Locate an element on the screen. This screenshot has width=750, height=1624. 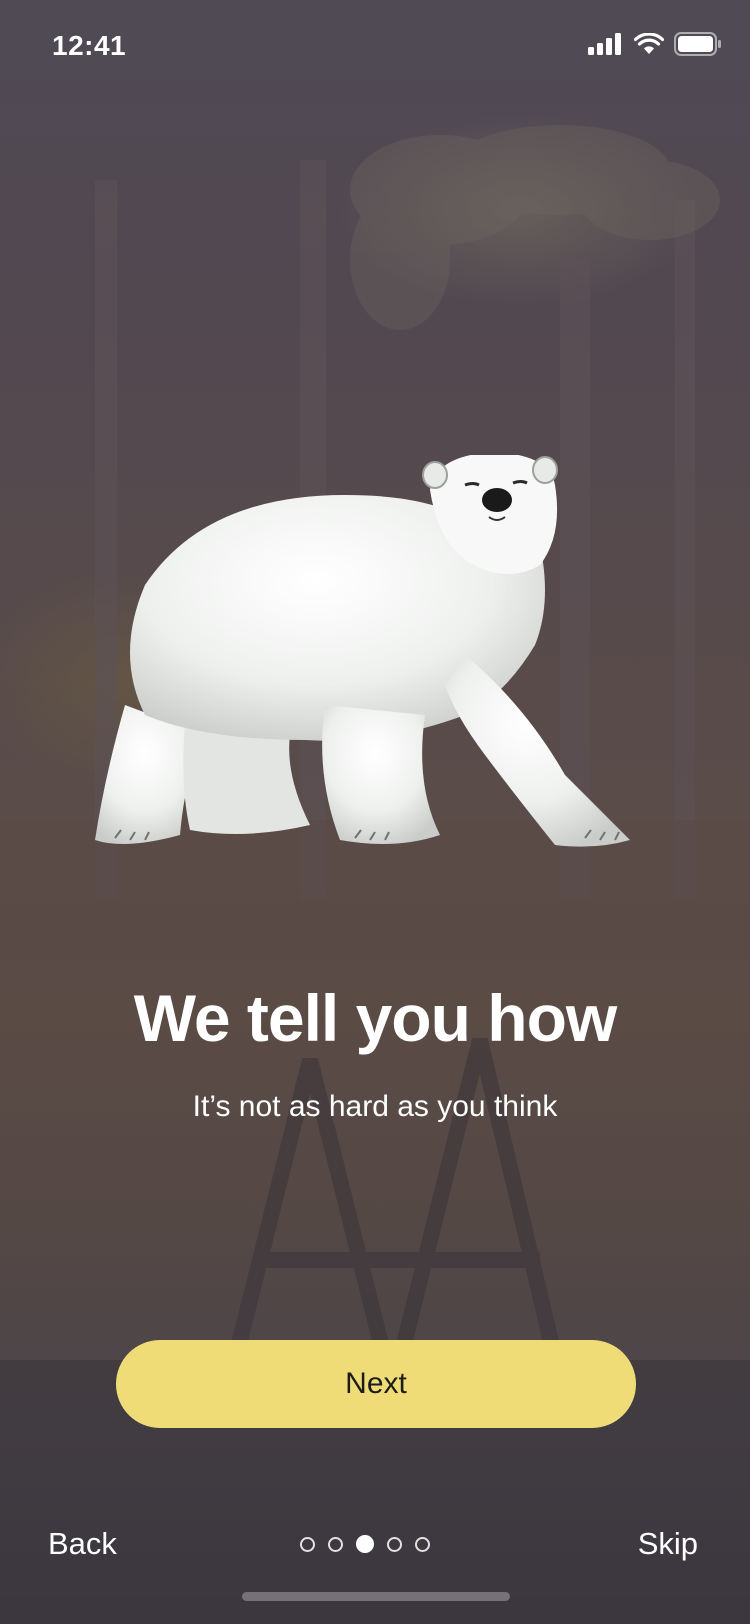
status-icons is located at coordinates (655, 46).